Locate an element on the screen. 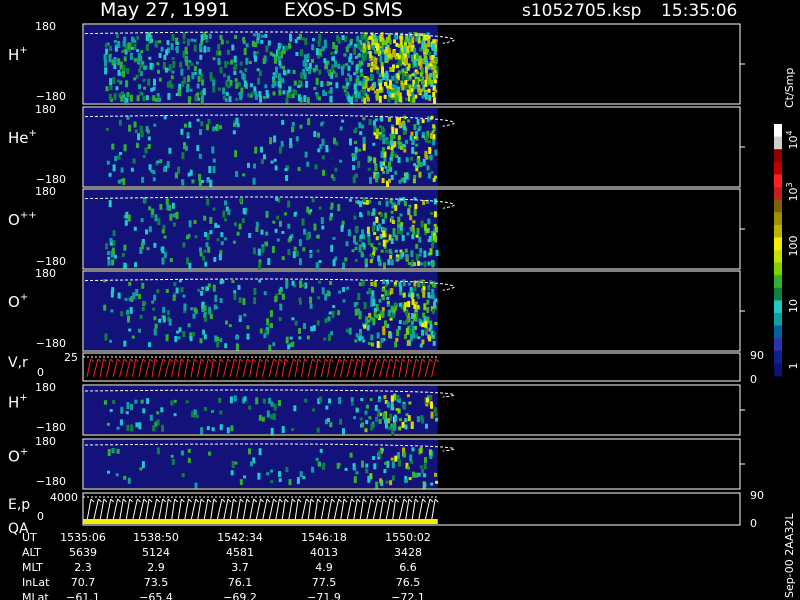 Image resolution: width=800 pixels, height=600 pixels. species-name: He is located at coordinates (18, 138).